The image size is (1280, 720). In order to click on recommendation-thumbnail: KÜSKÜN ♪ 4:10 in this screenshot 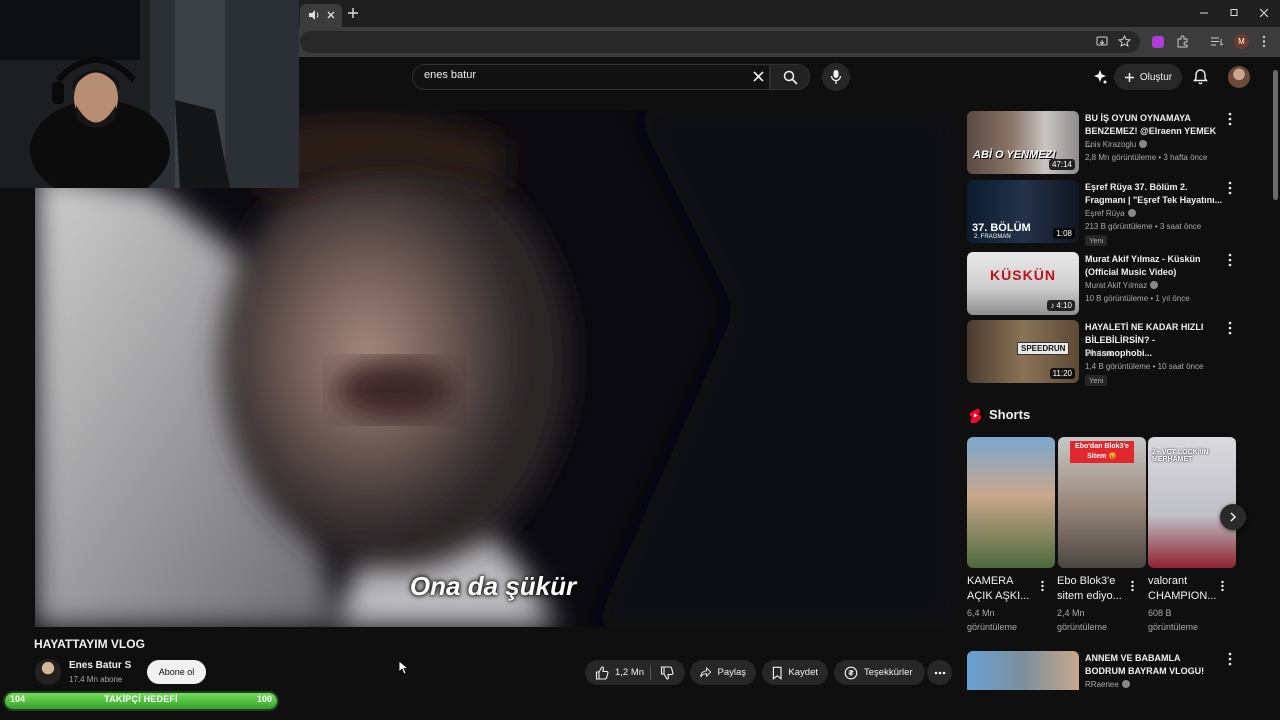, I will do `click(1023, 283)`.